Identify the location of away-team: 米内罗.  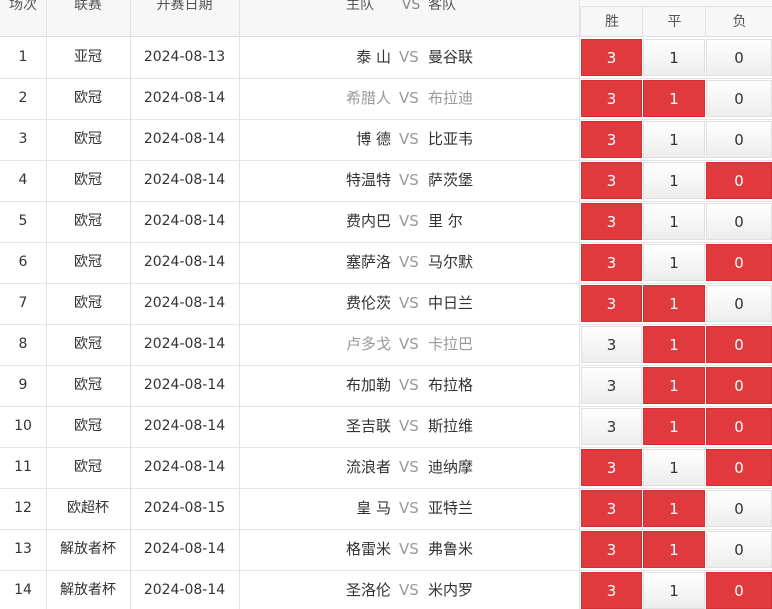
(451, 590).